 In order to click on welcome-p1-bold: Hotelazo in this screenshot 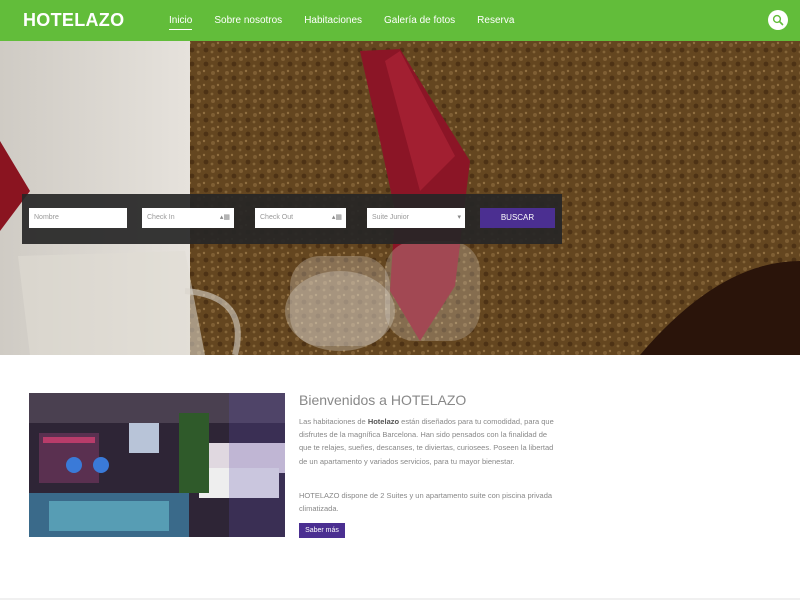, I will do `click(383, 421)`.